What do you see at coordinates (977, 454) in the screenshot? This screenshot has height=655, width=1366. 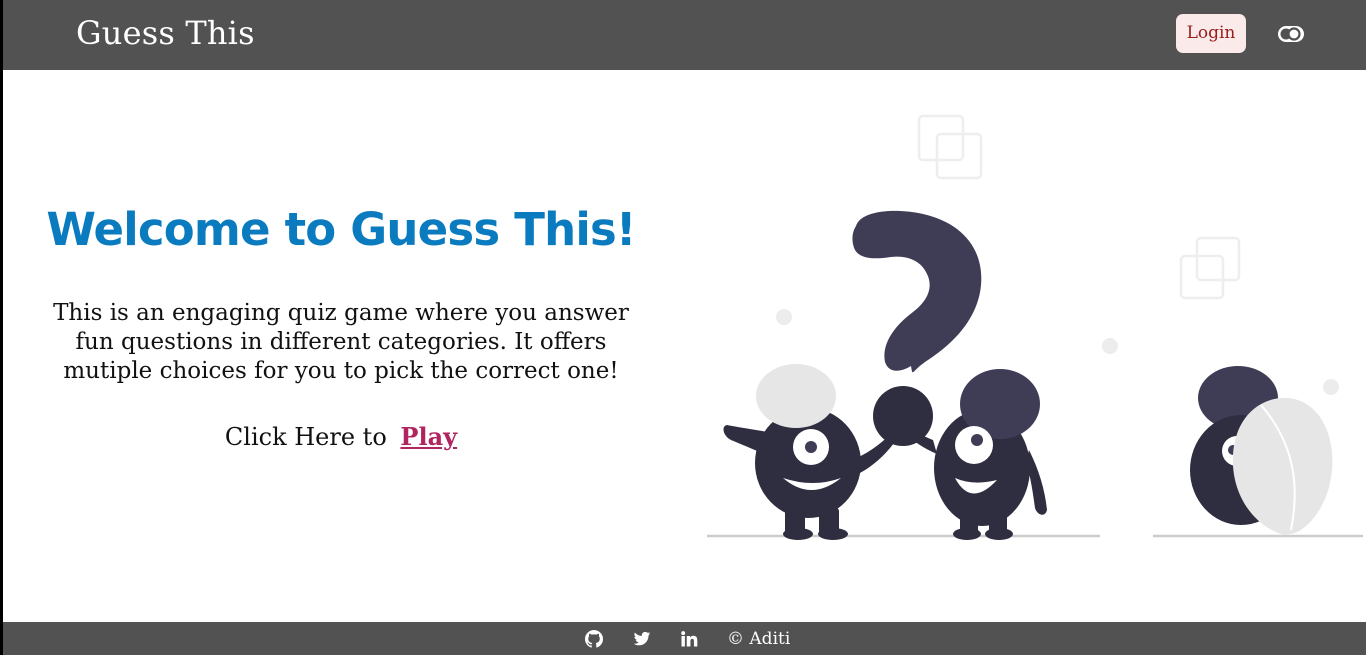 I see `right-monster` at bounding box center [977, 454].